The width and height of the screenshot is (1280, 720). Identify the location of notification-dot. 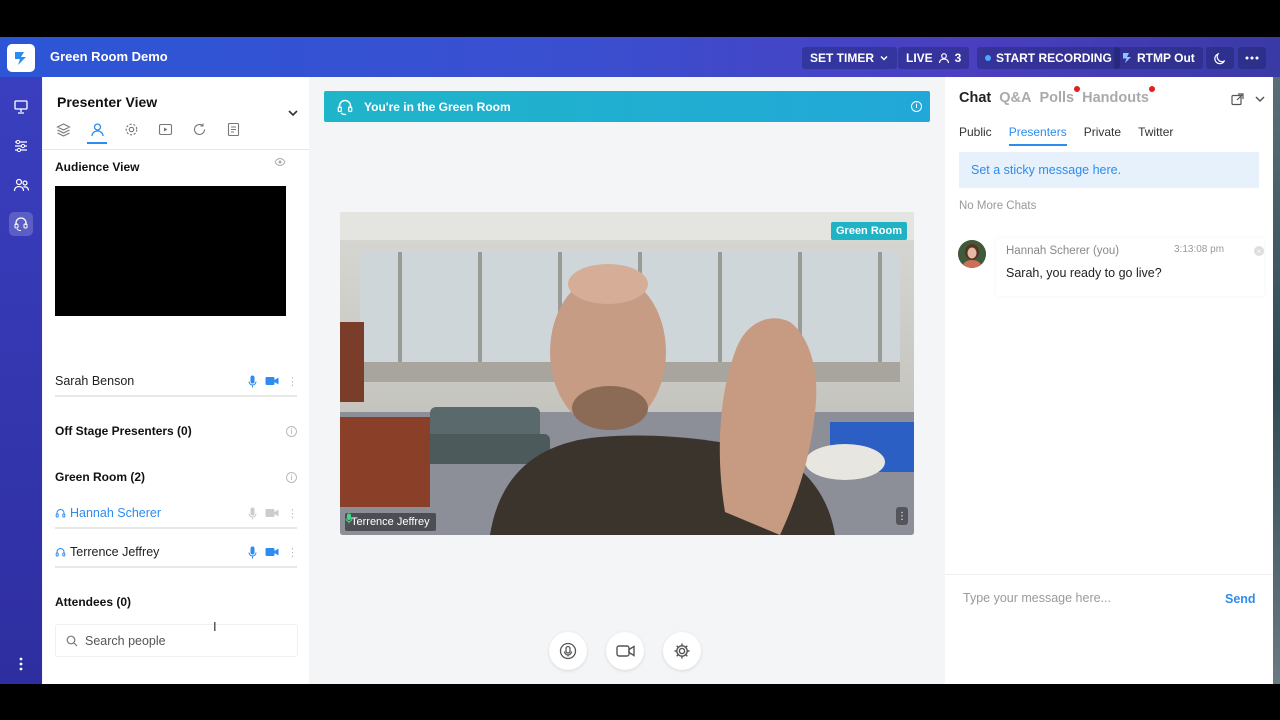
(1151, 89).